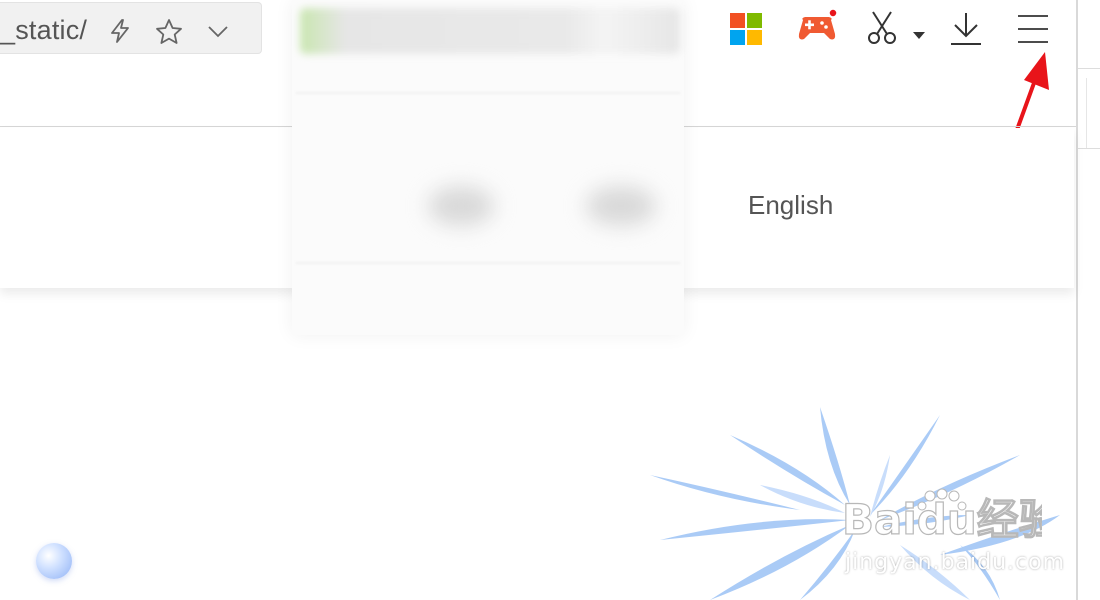 This screenshot has height=600, width=1100. I want to click on watermark-url: jingyan.baidu.com, so click(955, 562).